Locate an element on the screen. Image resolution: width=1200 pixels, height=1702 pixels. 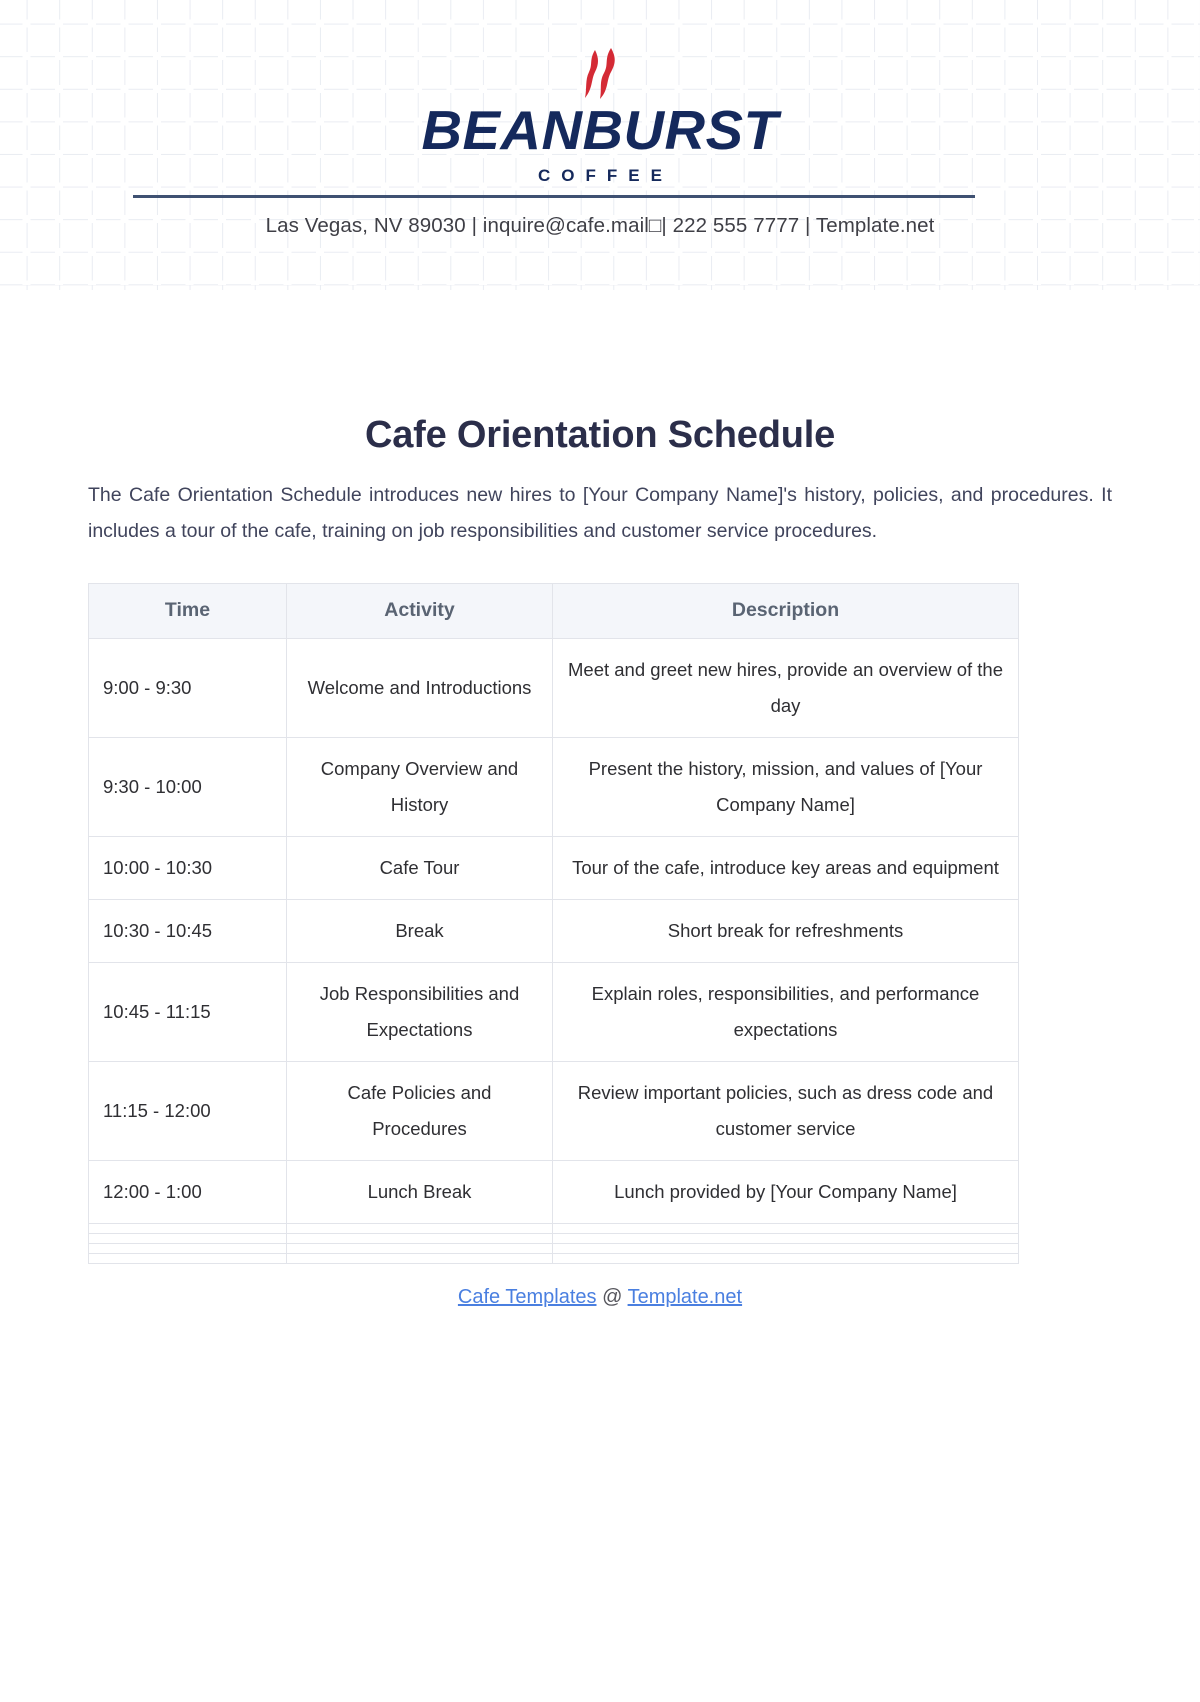
cell-time: 10:45 - 11:15 is located at coordinates (187, 1011).